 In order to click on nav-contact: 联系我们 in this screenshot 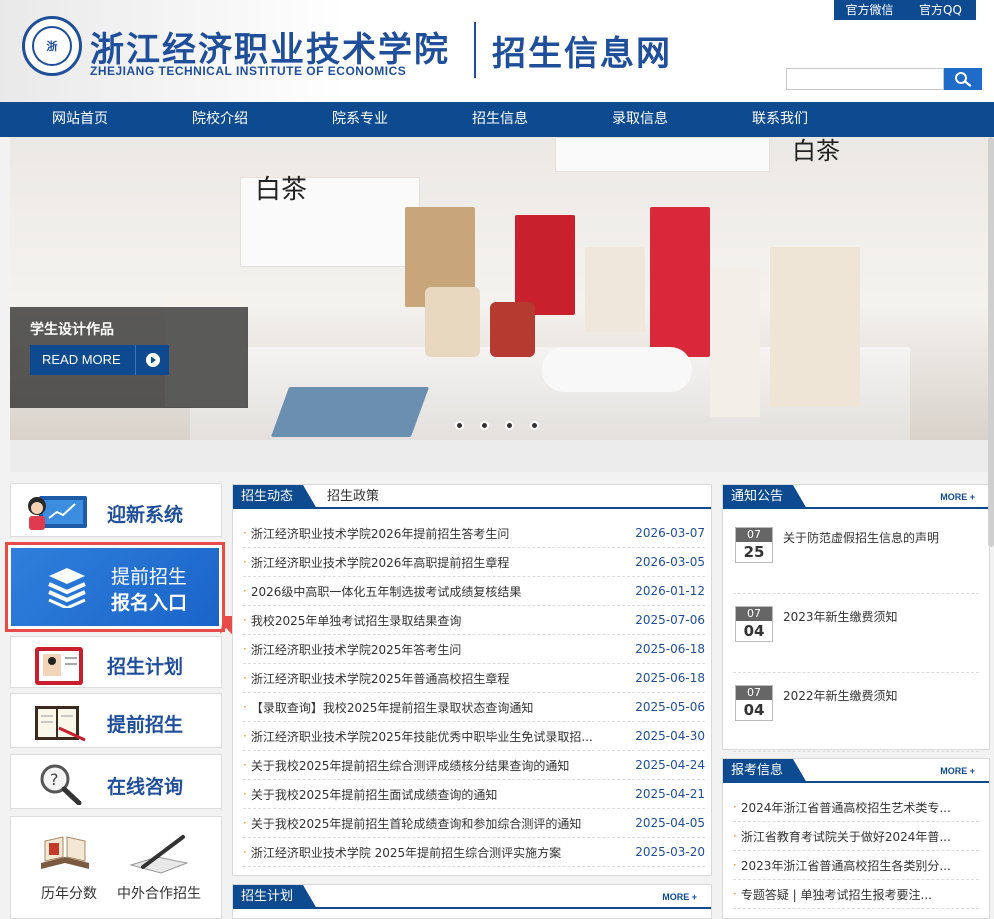, I will do `click(780, 119)`.